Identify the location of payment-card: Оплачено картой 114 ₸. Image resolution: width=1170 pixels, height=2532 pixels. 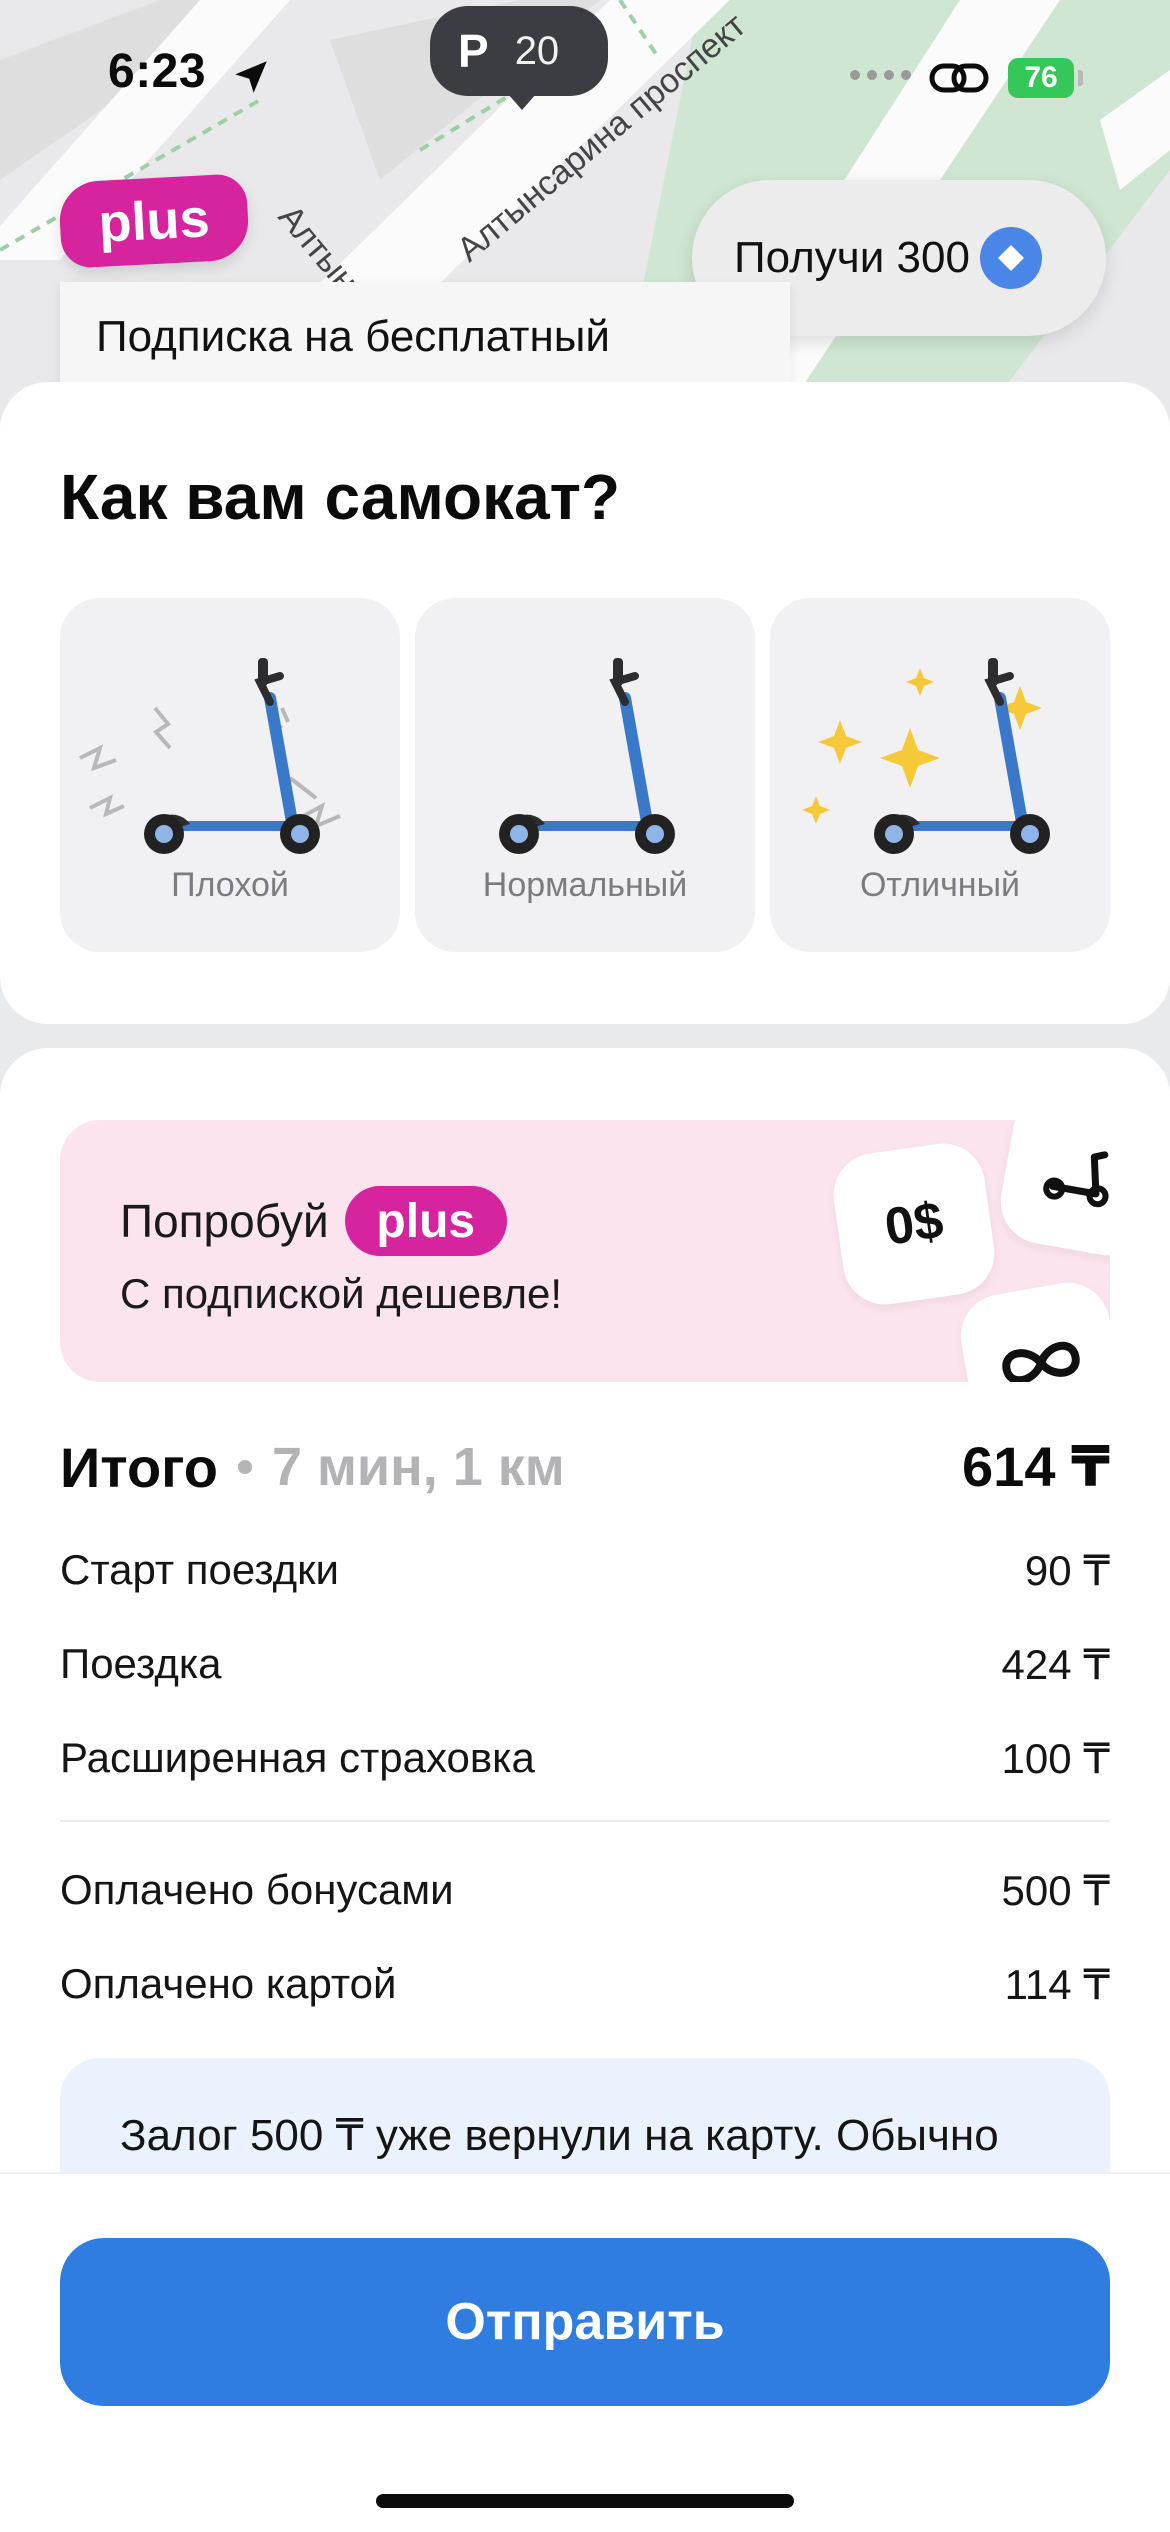
(585, 1984).